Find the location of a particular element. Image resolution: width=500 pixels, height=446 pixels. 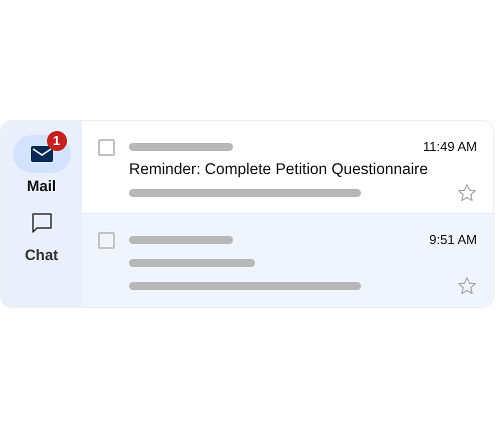

nav-item: Chat is located at coordinates (41, 233).